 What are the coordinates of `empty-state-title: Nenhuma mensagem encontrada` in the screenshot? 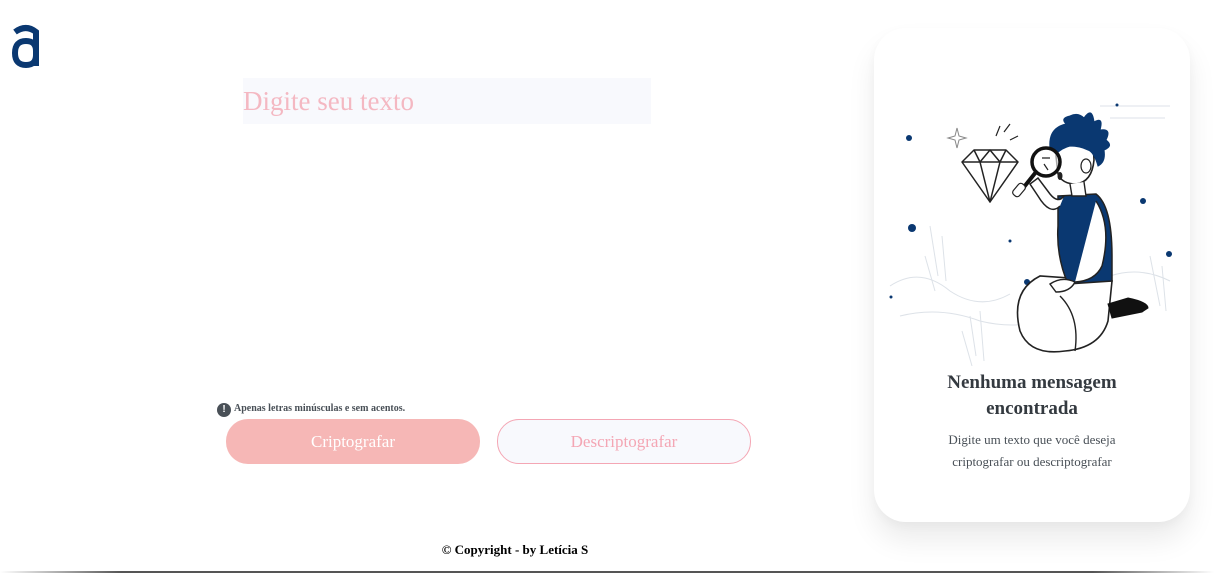 It's located at (1032, 395).